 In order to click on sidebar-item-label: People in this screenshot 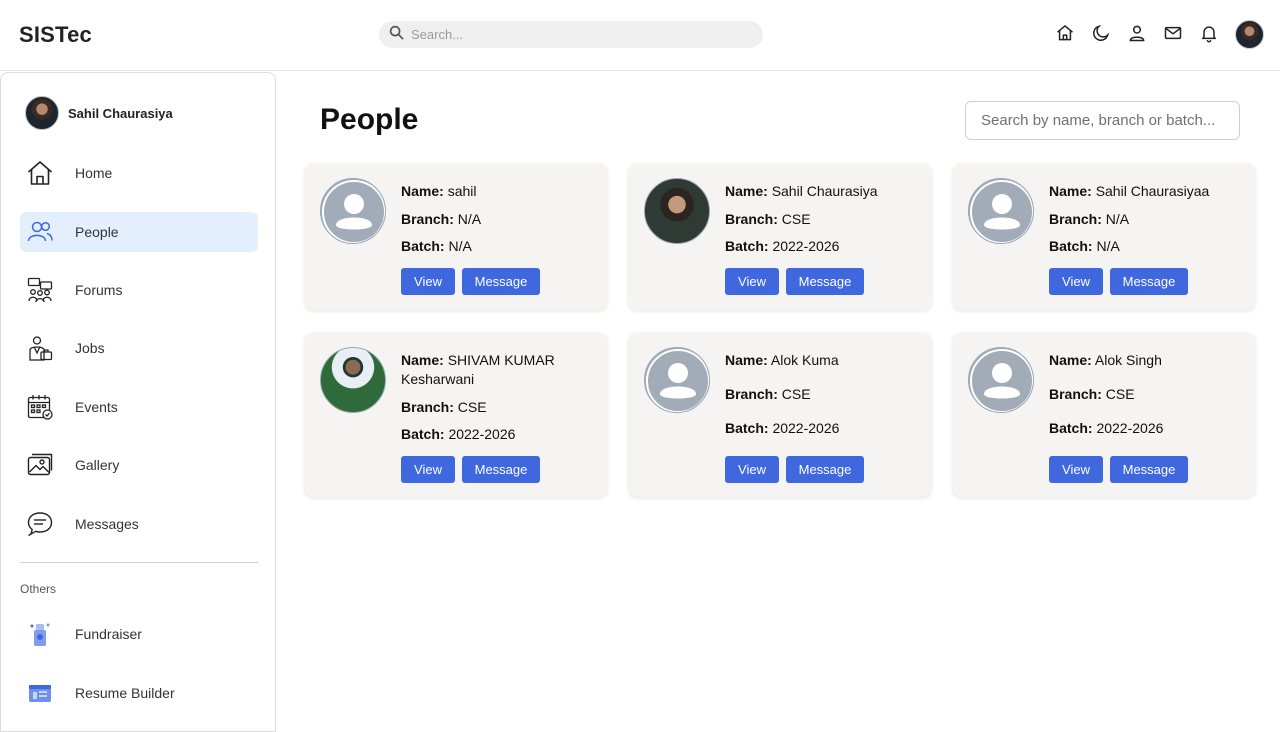, I will do `click(97, 232)`.